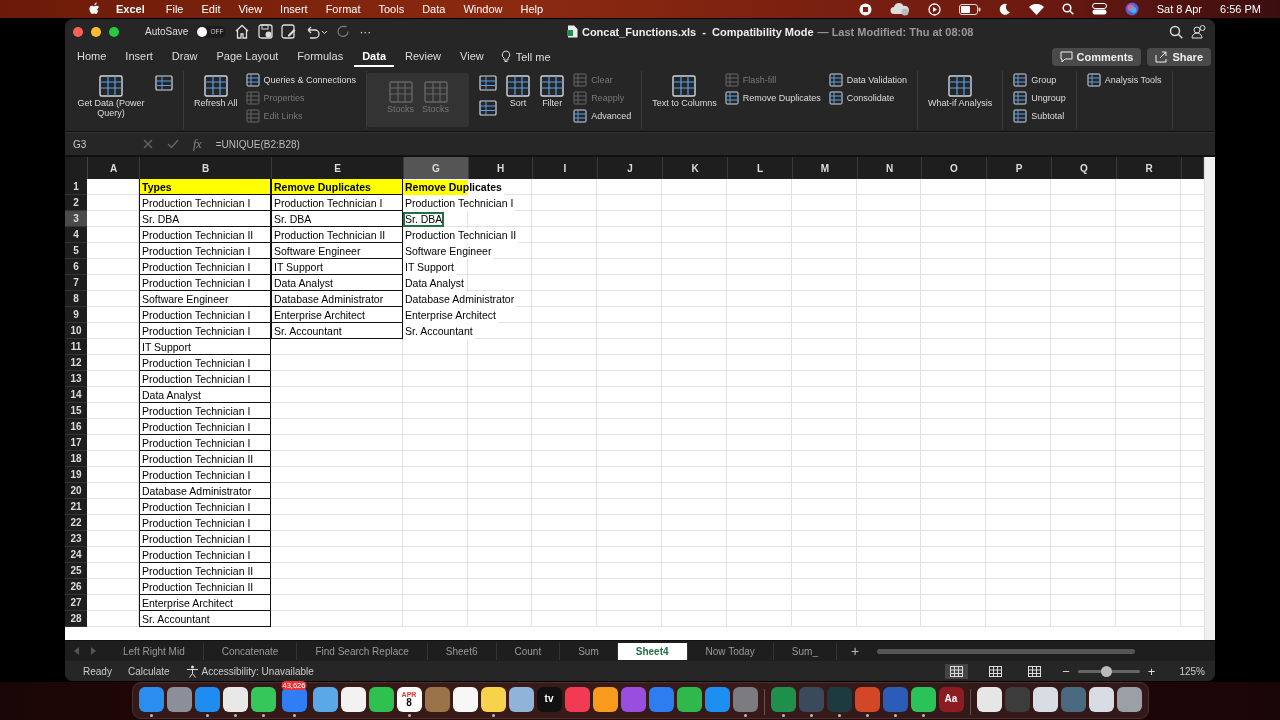  What do you see at coordinates (76, 283) in the screenshot?
I see `row-header: 7` at bounding box center [76, 283].